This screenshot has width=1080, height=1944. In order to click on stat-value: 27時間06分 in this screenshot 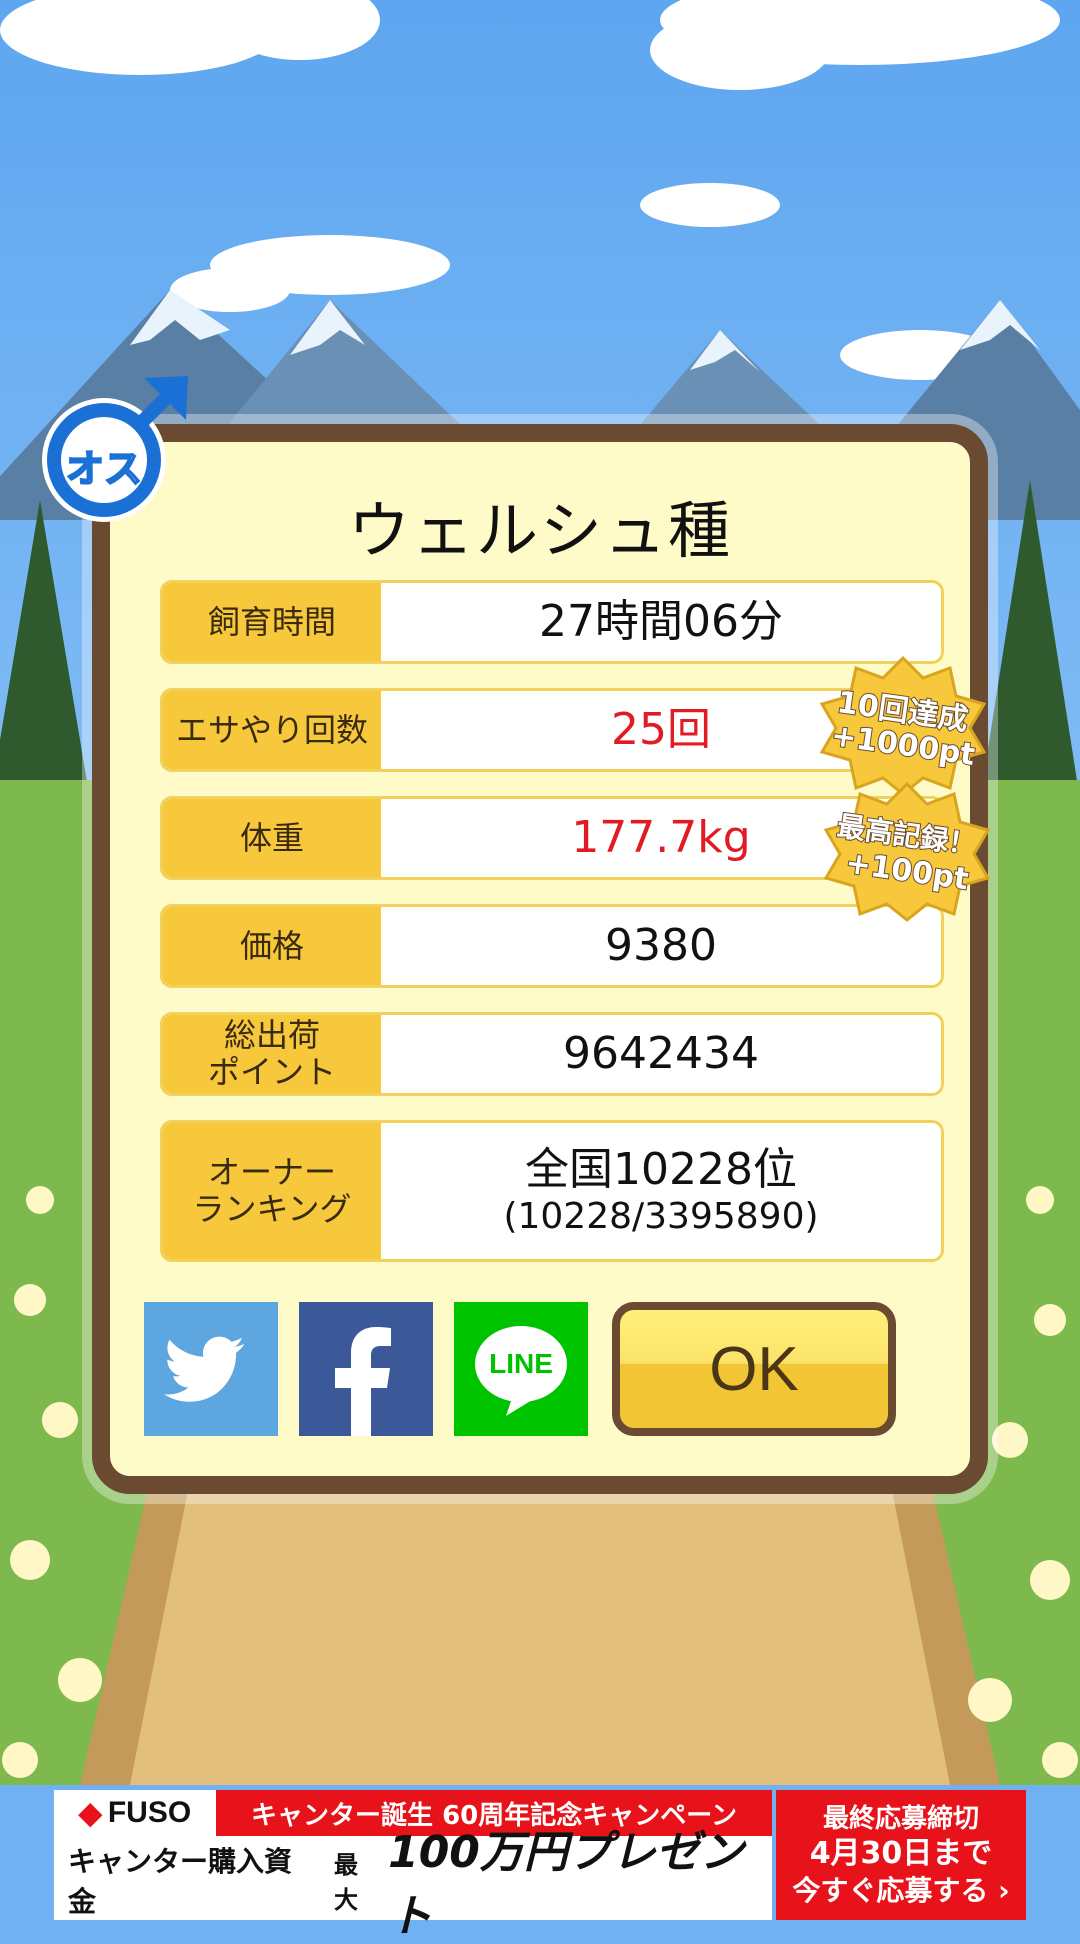, I will do `click(661, 621)`.